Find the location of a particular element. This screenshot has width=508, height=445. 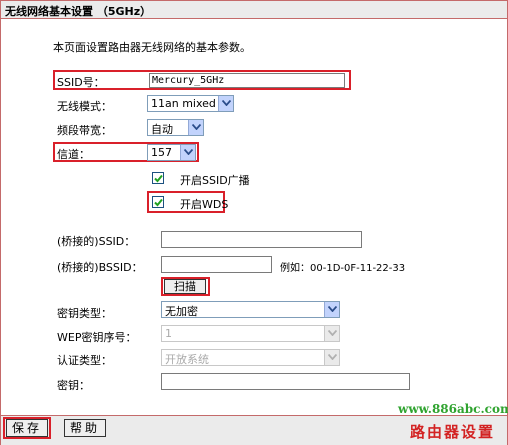

title-bar: 无线网络基本设置 （5GHz） is located at coordinates (254, 10).